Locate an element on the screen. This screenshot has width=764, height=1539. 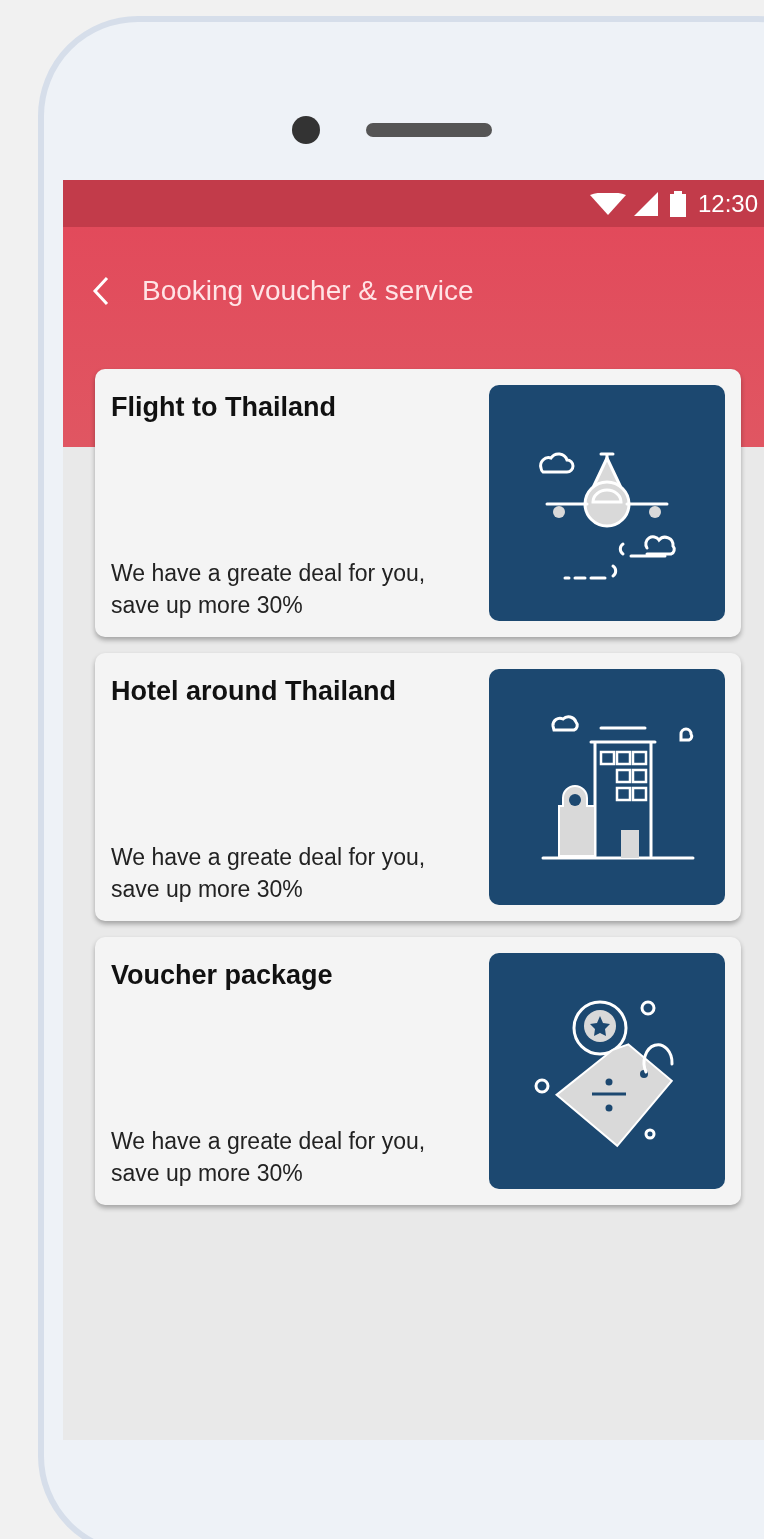
offer-card: Hotel around Thailand We have a greate deal for you, save up more 30% is located at coordinates (418, 787).